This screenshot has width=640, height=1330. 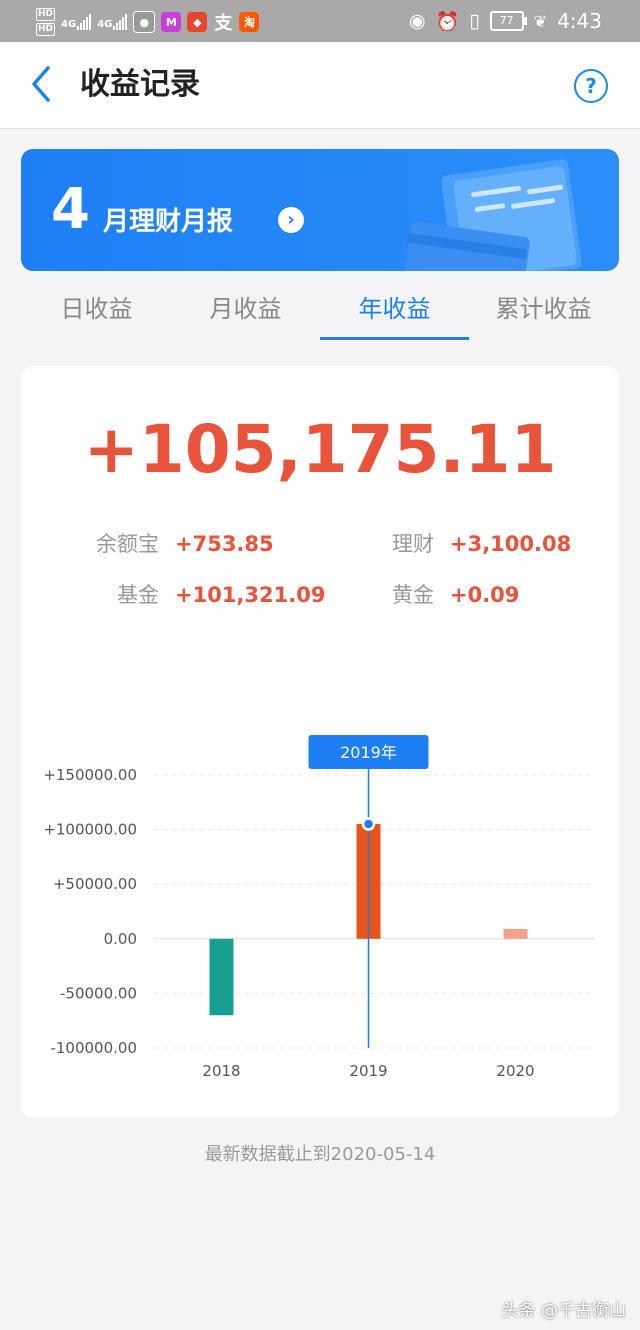 What do you see at coordinates (543, 310) in the screenshot?
I see `tab-cumulative: 累计收益` at bounding box center [543, 310].